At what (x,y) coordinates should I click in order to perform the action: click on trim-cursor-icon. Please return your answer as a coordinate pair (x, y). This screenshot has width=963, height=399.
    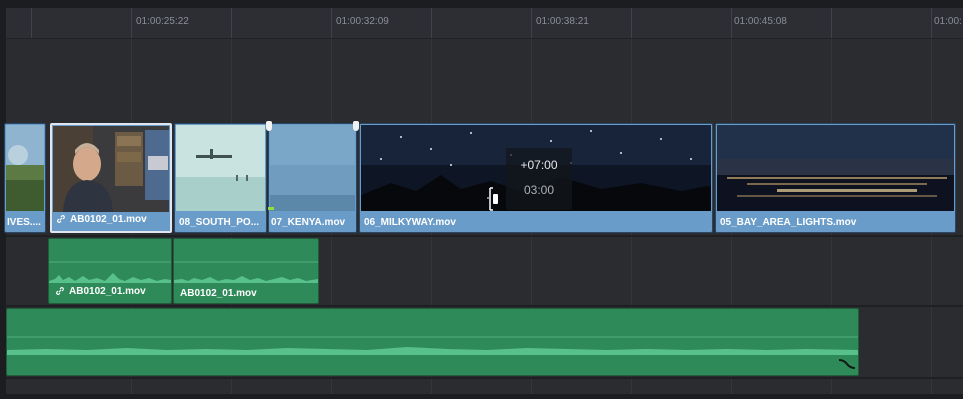
    Looking at the image, I should click on (493, 199).